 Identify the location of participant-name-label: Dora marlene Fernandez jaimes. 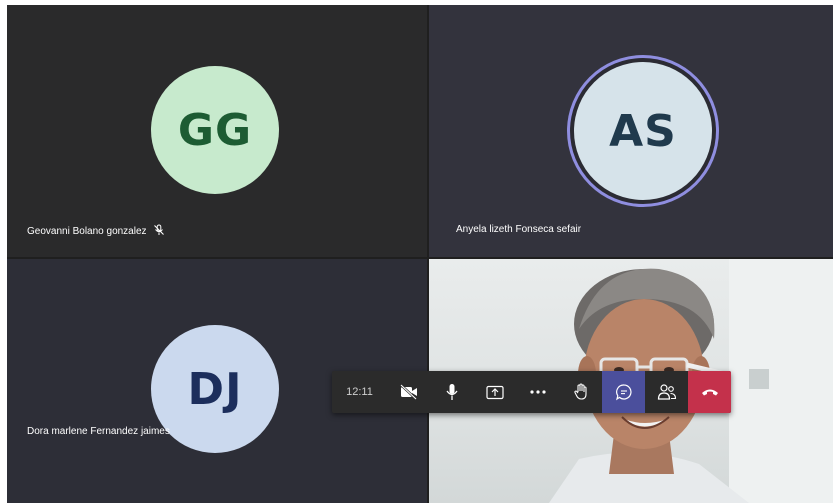
(98, 431).